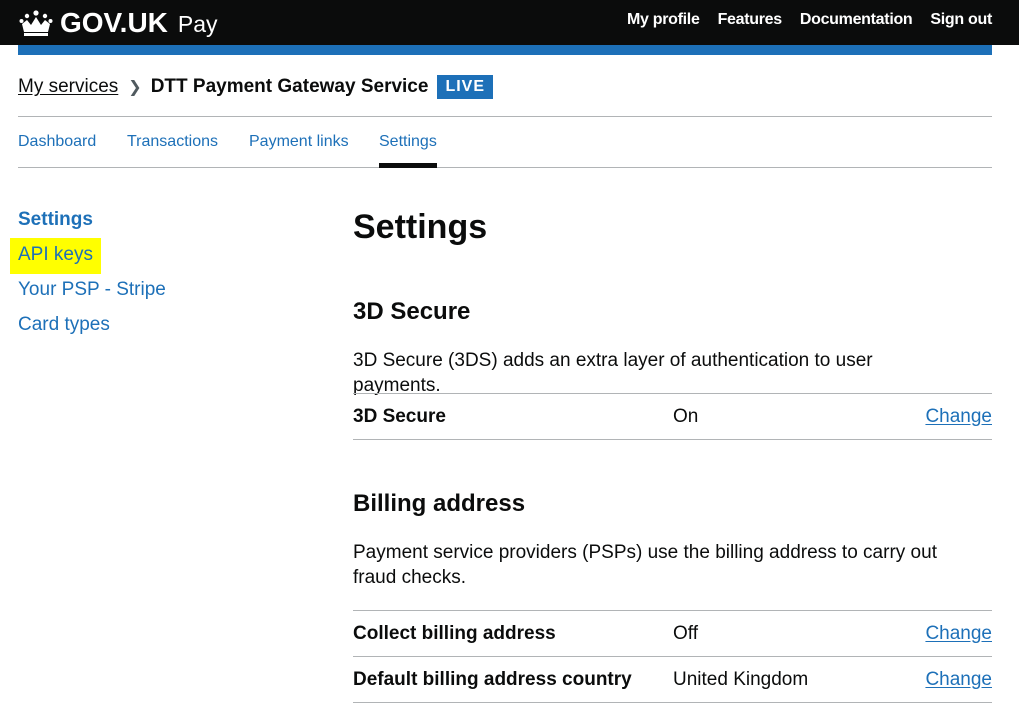 The height and width of the screenshot is (718, 1019). Describe the element at coordinates (958, 634) in the screenshot. I see `change-collect-billing-address-link: Change` at that location.